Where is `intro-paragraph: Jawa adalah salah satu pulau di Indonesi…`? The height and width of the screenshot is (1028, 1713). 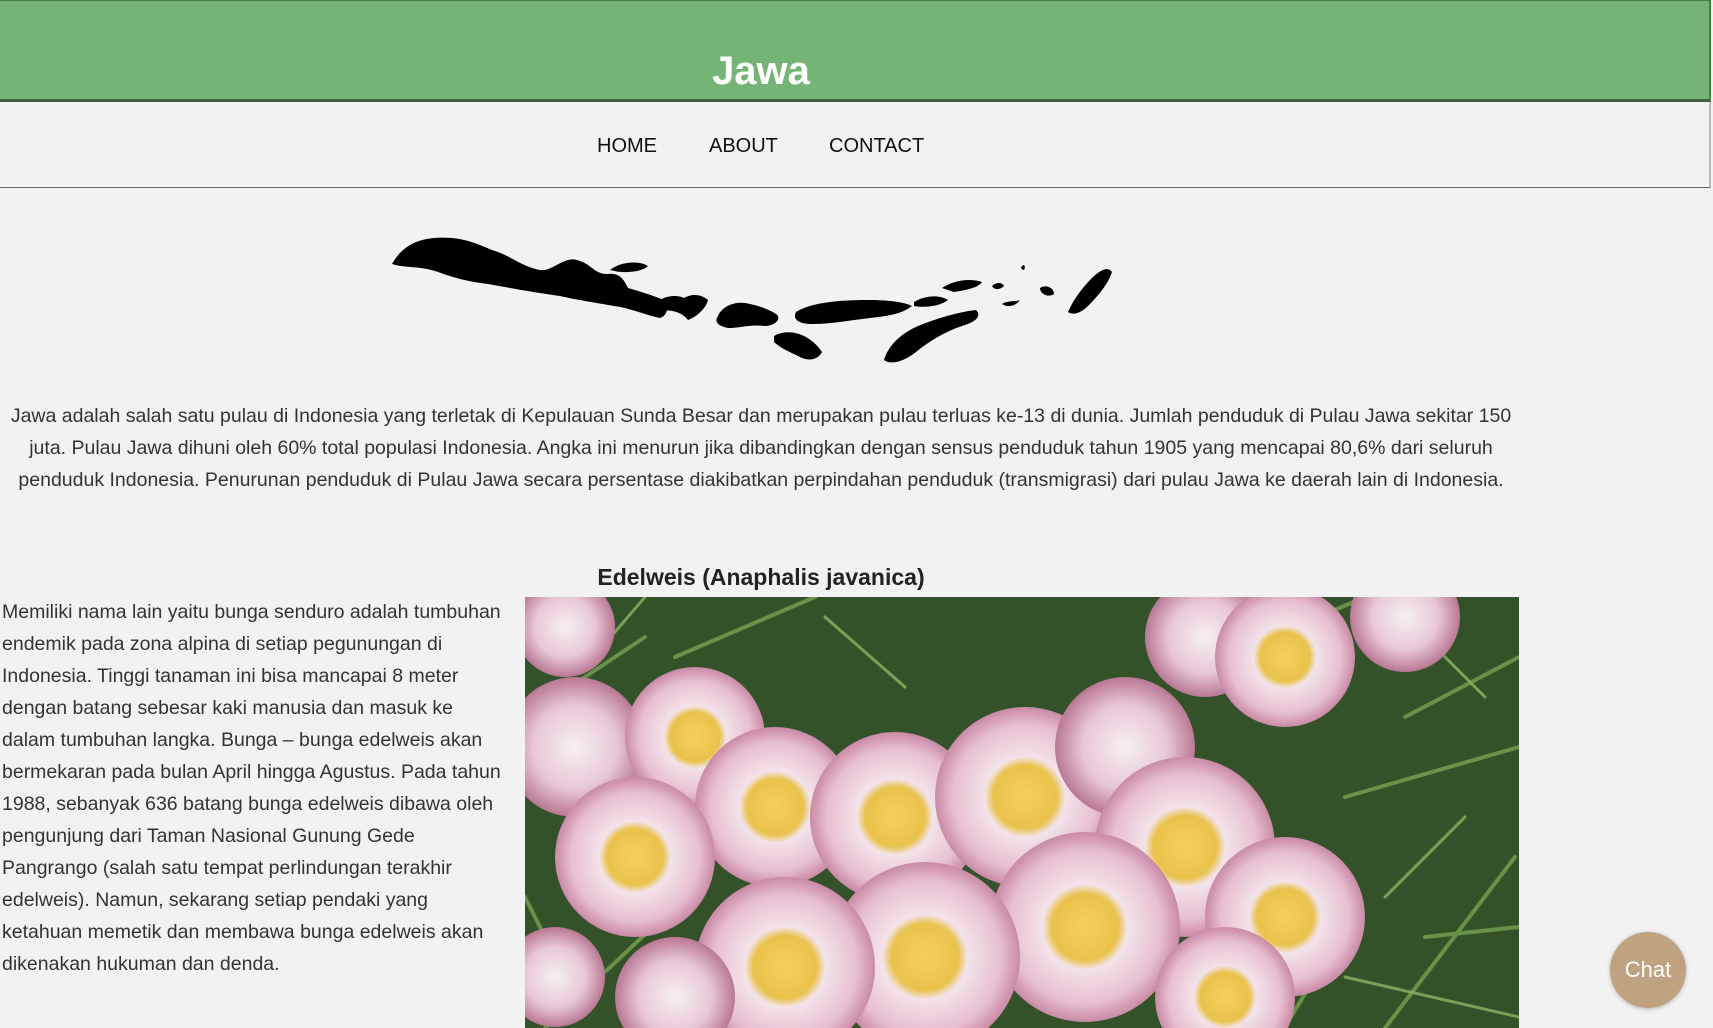 intro-paragraph: Jawa adalah salah satu pulau di Indonesi… is located at coordinates (761, 448).